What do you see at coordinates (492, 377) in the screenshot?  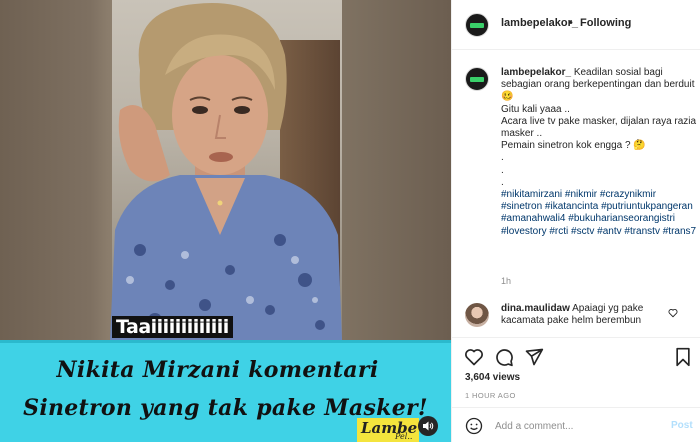 I see `view-count: 3,604 views` at bounding box center [492, 377].